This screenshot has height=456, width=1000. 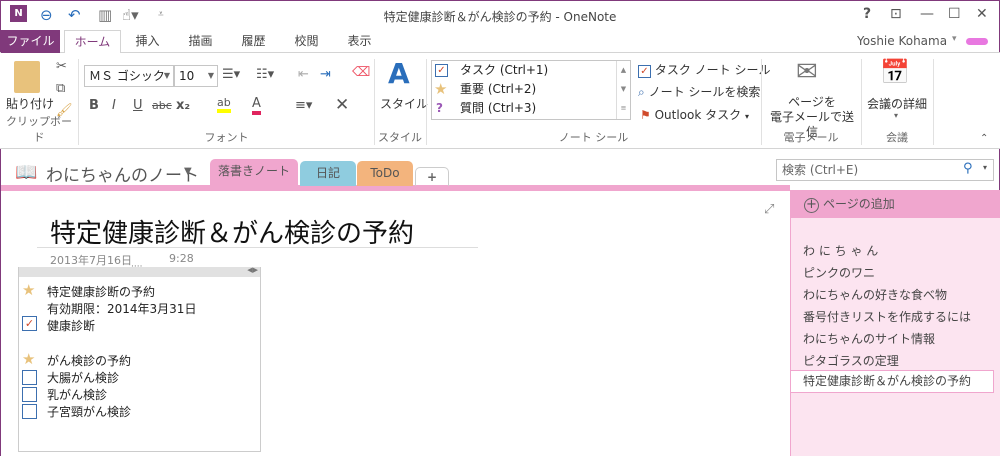 I want to click on envelope-icon: ✉, so click(x=807, y=72).